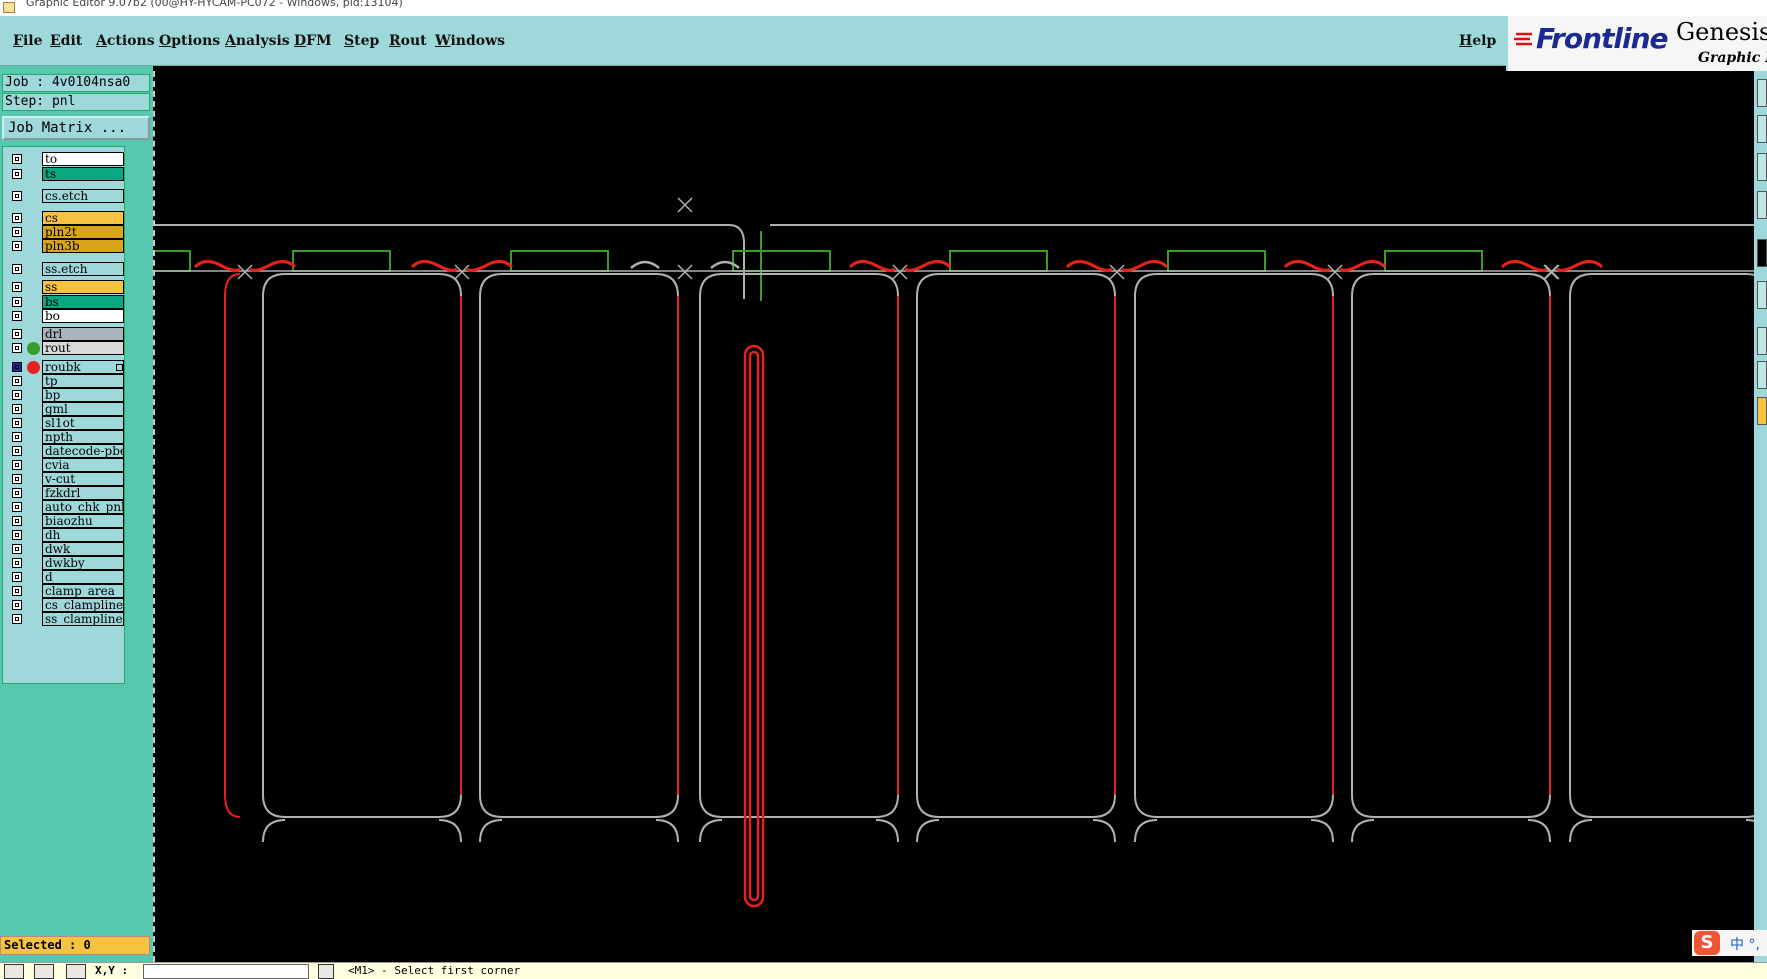 This screenshot has height=979, width=1767. What do you see at coordinates (83, 605) in the screenshot?
I see `layer-name: cs_clamplines` at bounding box center [83, 605].